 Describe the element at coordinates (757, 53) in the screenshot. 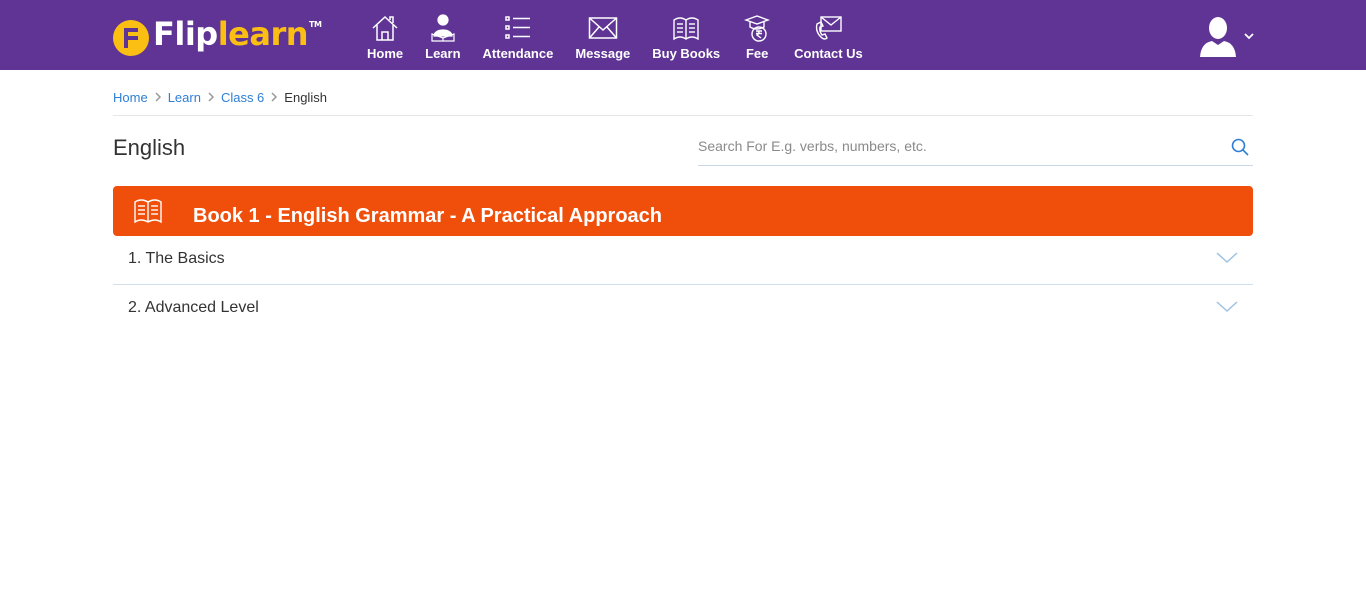

I see `nav-label: Fee` at that location.